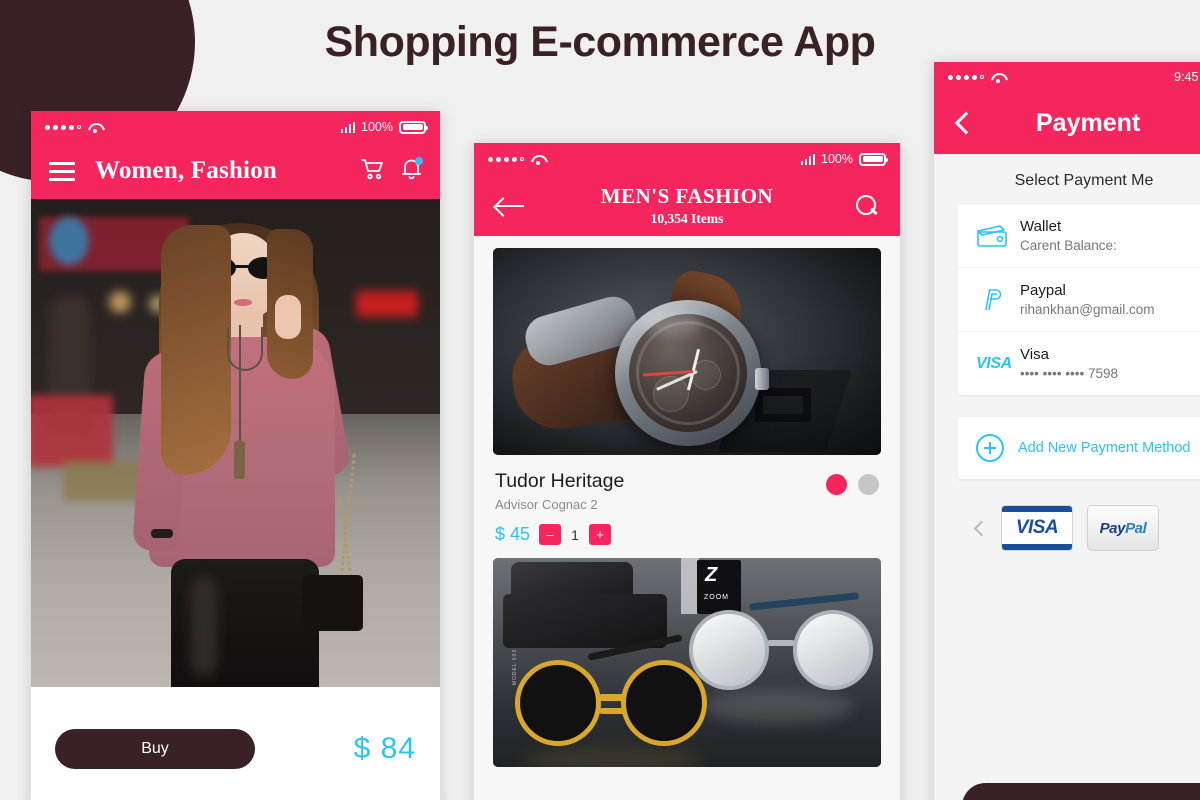 The height and width of the screenshot is (800, 1200). What do you see at coordinates (990, 448) in the screenshot?
I see `plus-circle-icon` at bounding box center [990, 448].